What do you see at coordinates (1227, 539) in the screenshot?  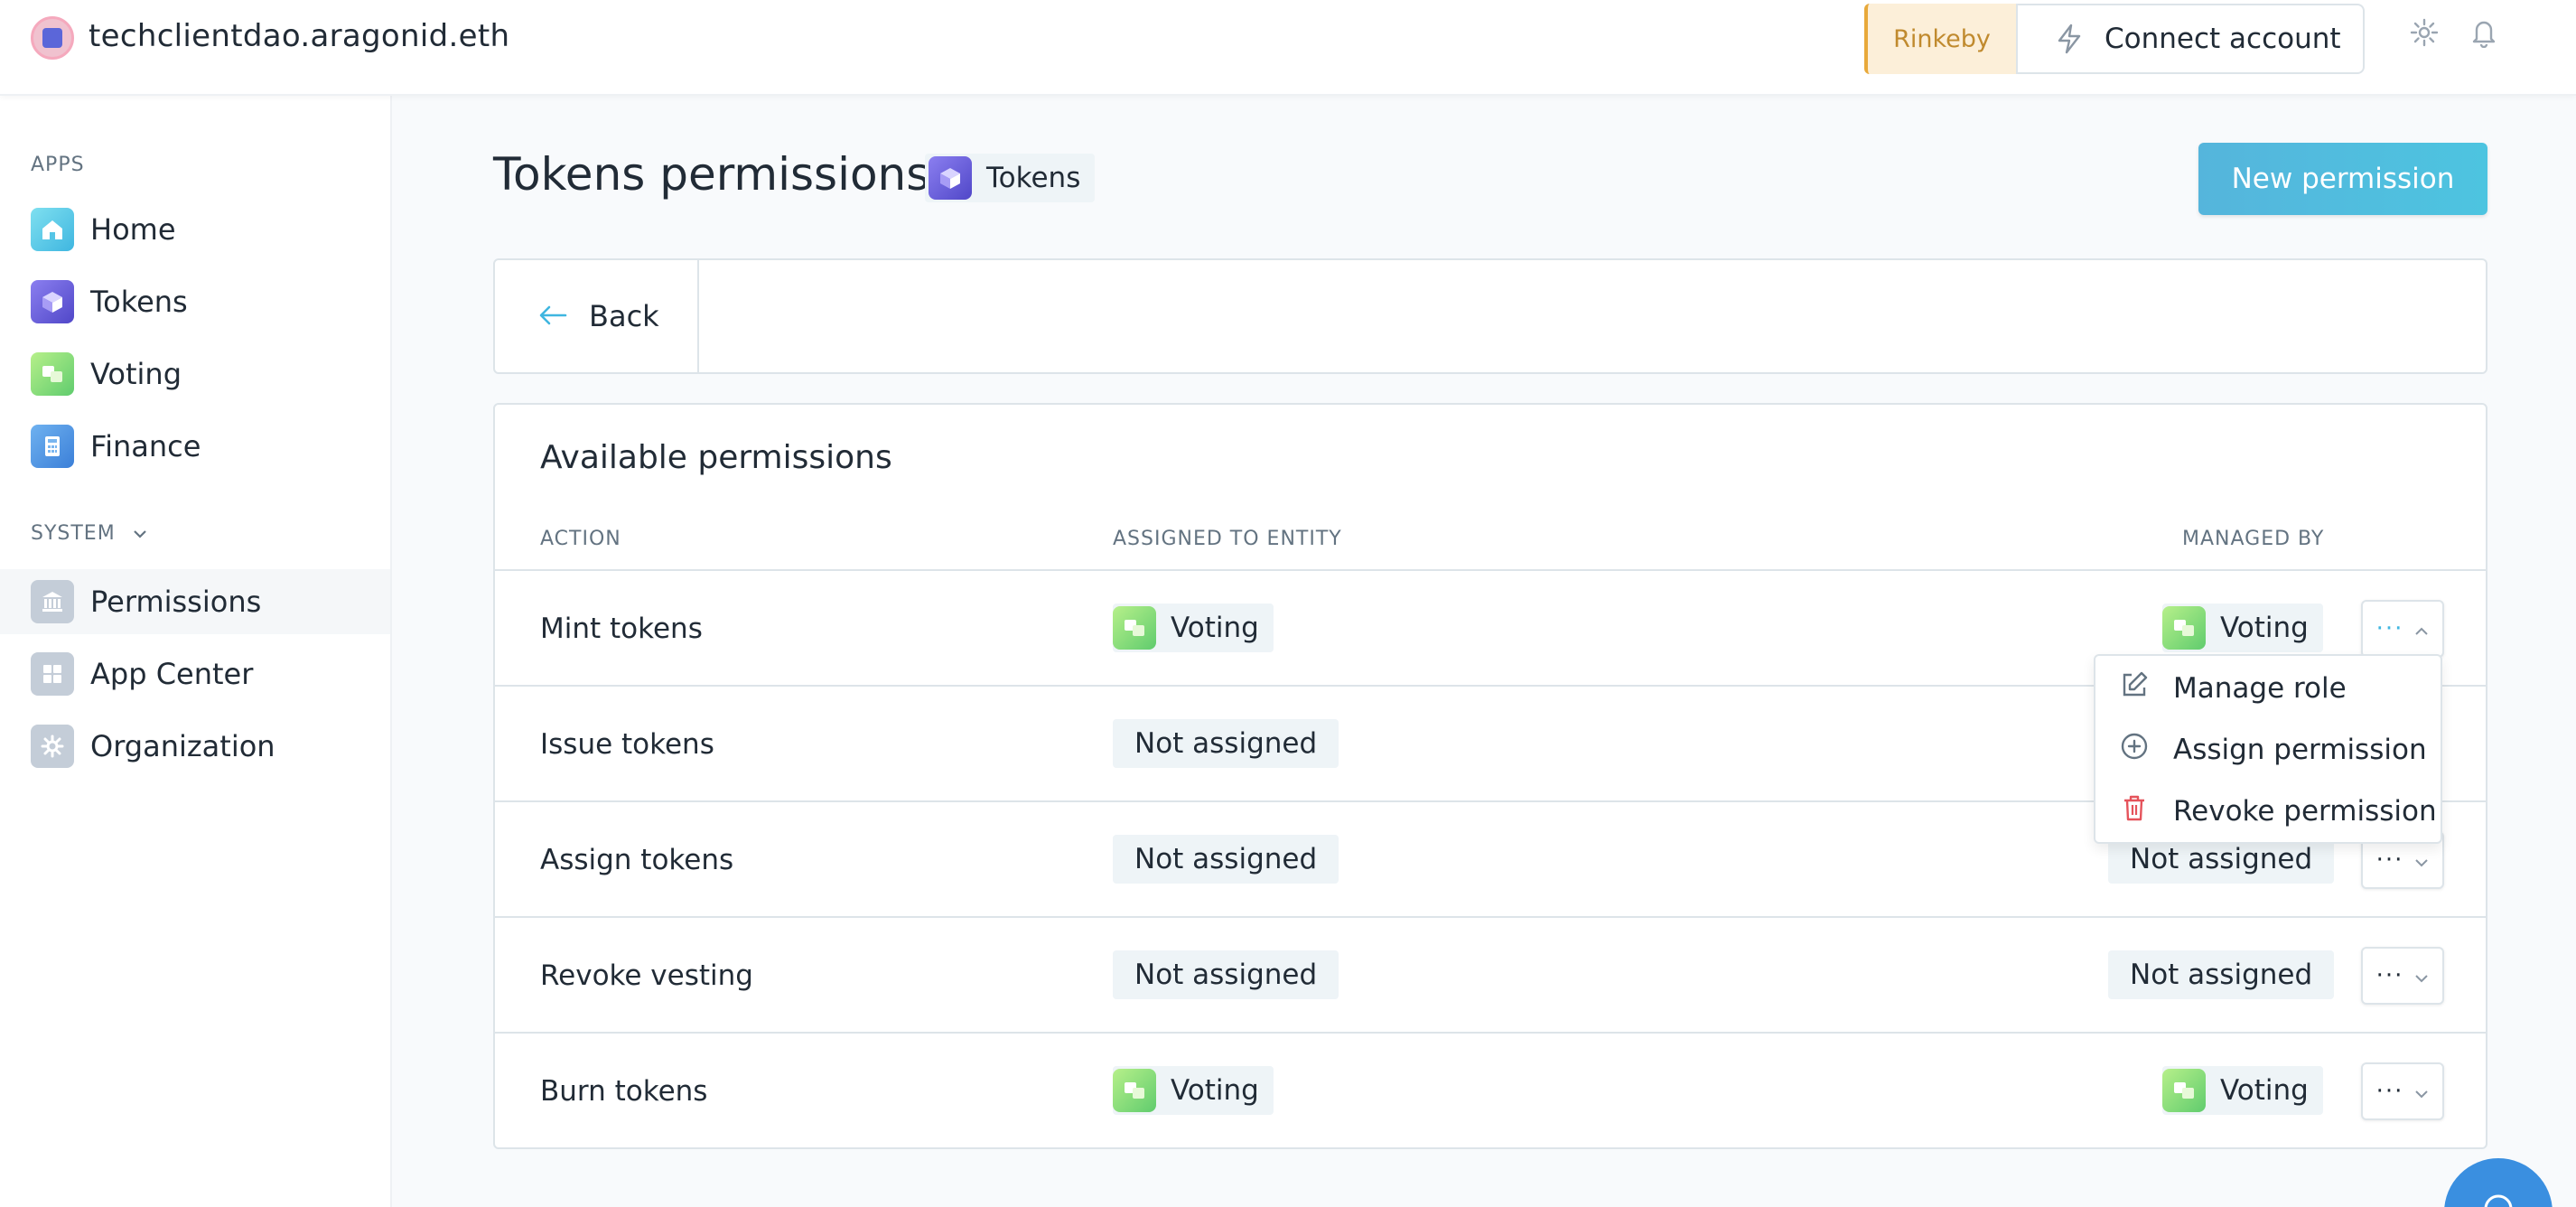 I see `column-header-assigned: ASSIGNED TO ENTITY` at bounding box center [1227, 539].